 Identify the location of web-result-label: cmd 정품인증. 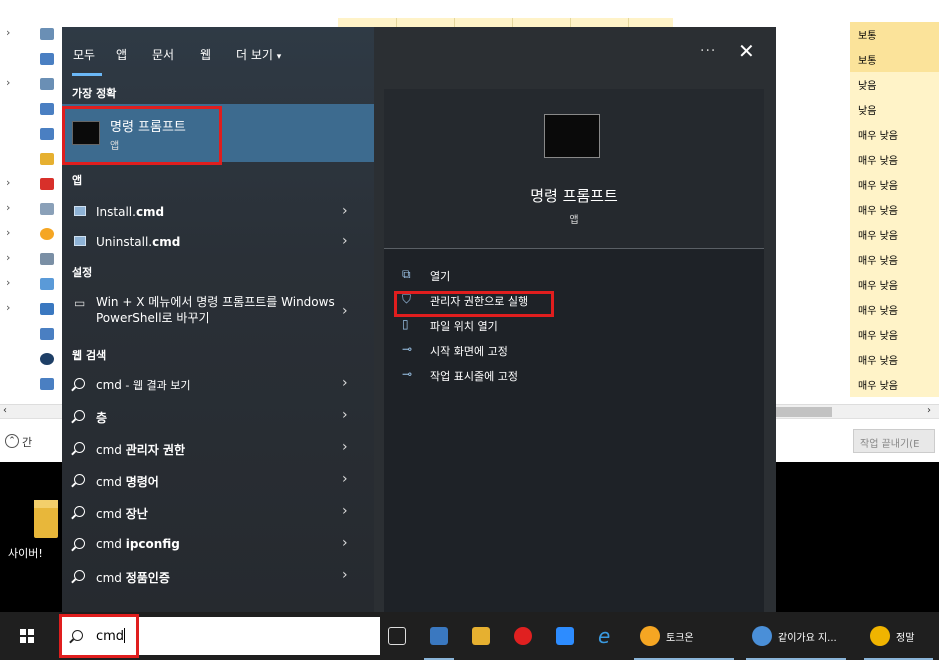
(133, 578).